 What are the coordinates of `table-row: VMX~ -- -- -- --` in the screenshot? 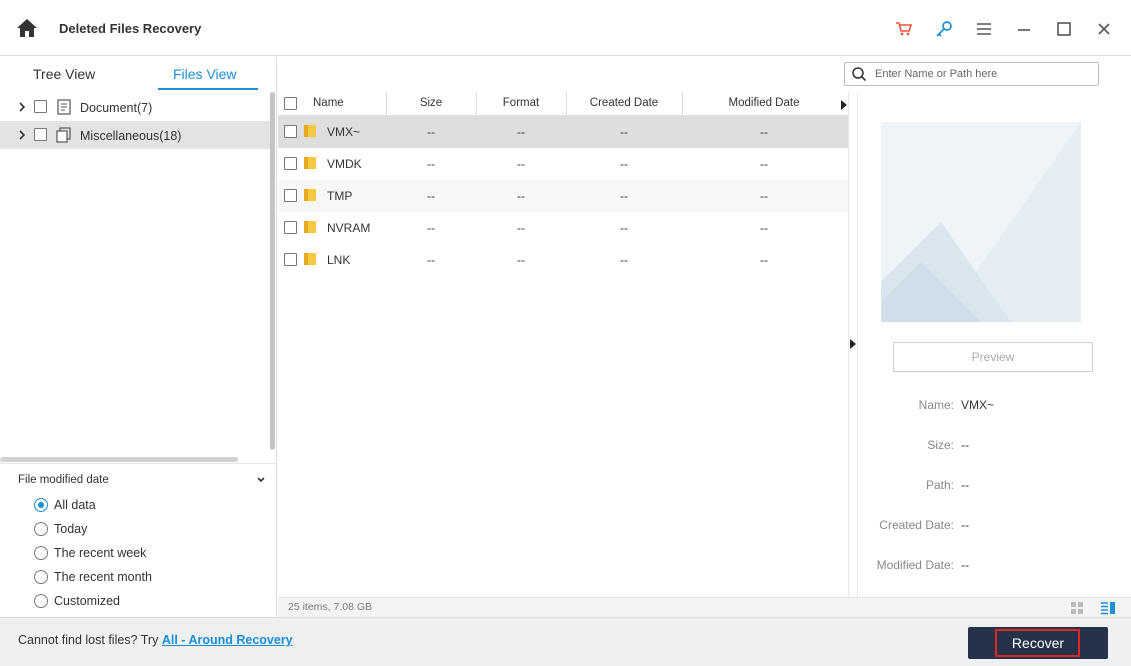 It's located at (563, 132).